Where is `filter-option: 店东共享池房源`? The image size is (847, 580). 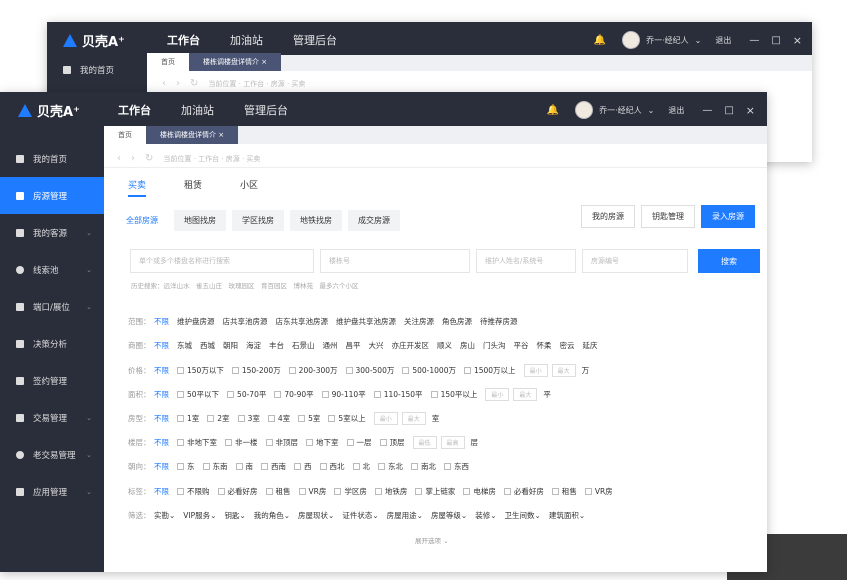
filter-option: 店东共享池房源 is located at coordinates (302, 321).